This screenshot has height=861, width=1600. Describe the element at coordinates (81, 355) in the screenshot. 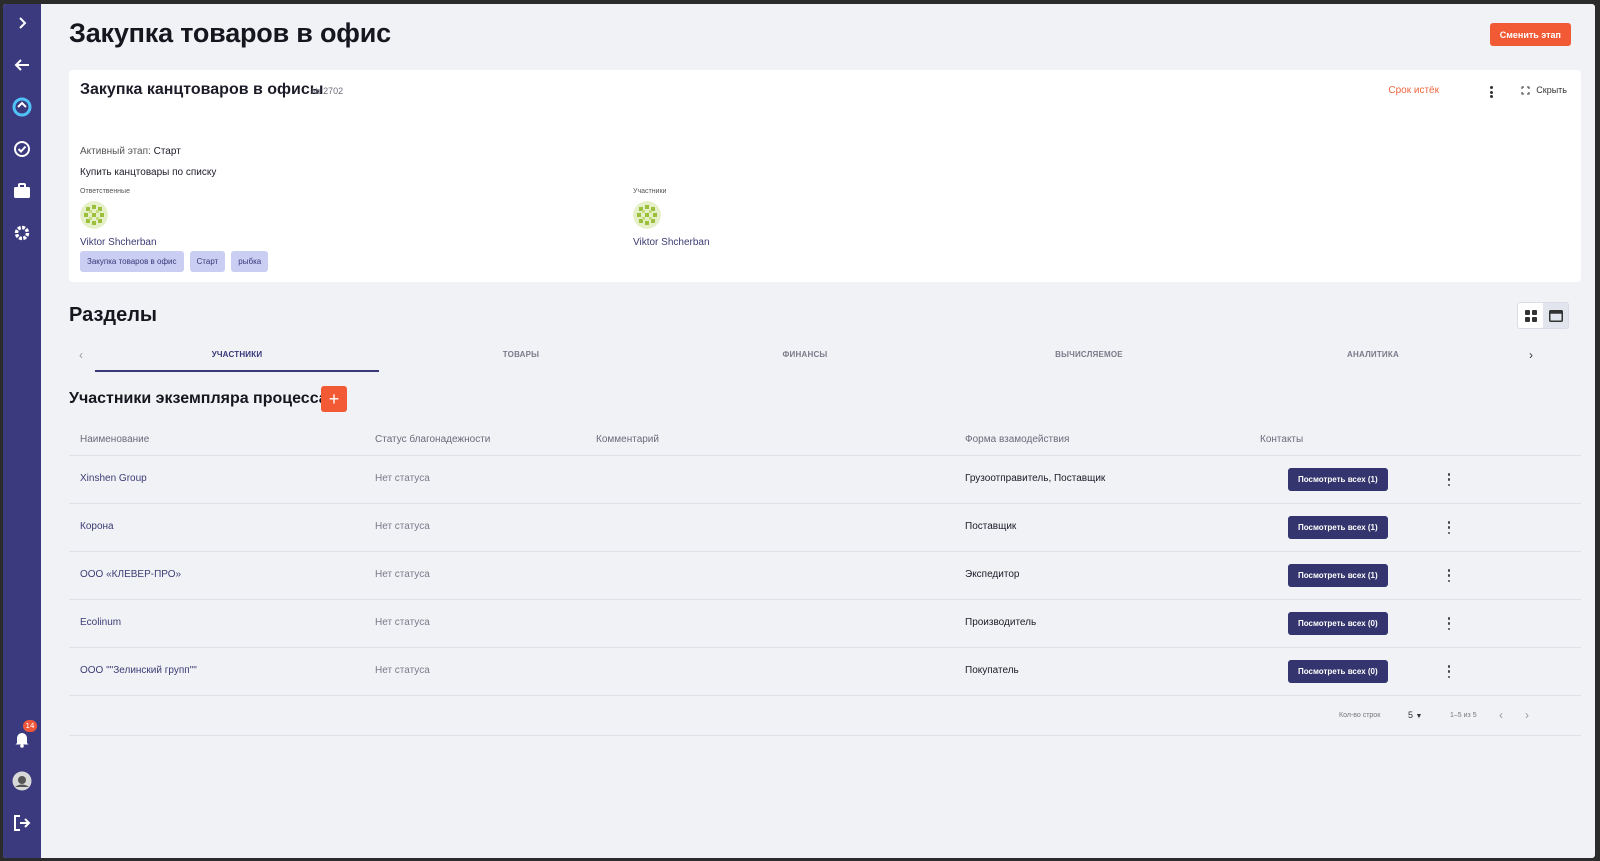

I see `tabs-prev-icon: ‹` at that location.